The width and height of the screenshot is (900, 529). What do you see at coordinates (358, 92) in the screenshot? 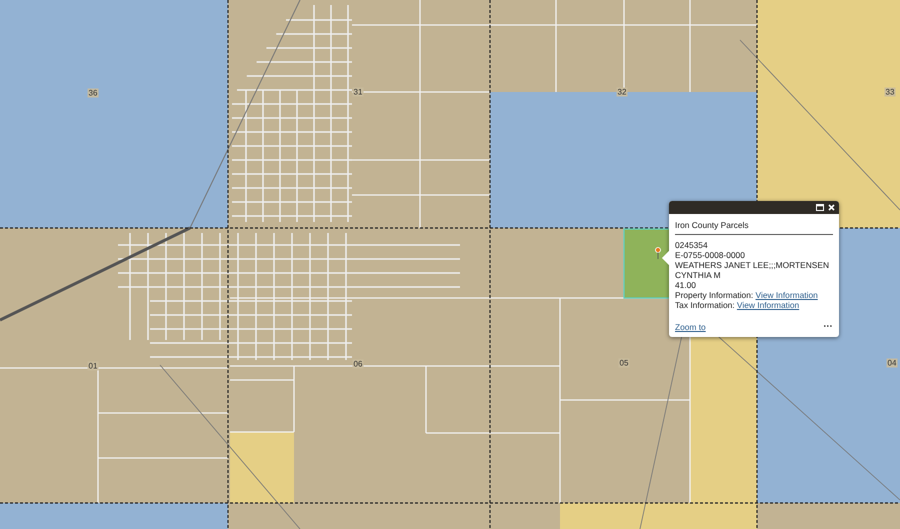
I see `section-label: 31` at bounding box center [358, 92].